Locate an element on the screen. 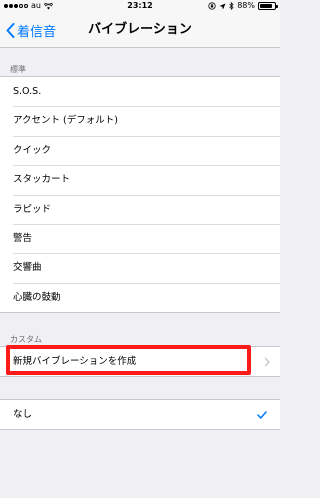 Image resolution: width=320 pixels, height=498 pixels. list-item: 心臓の鼓動 is located at coordinates (140, 297).